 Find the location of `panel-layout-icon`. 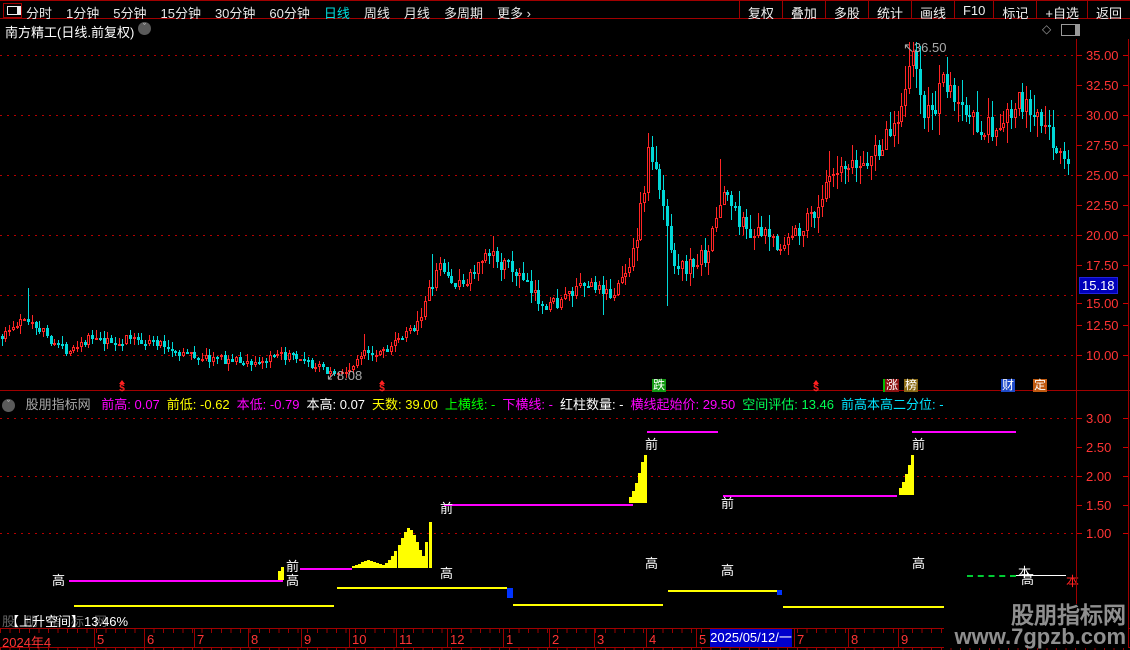

panel-layout-icon is located at coordinates (1070, 30).